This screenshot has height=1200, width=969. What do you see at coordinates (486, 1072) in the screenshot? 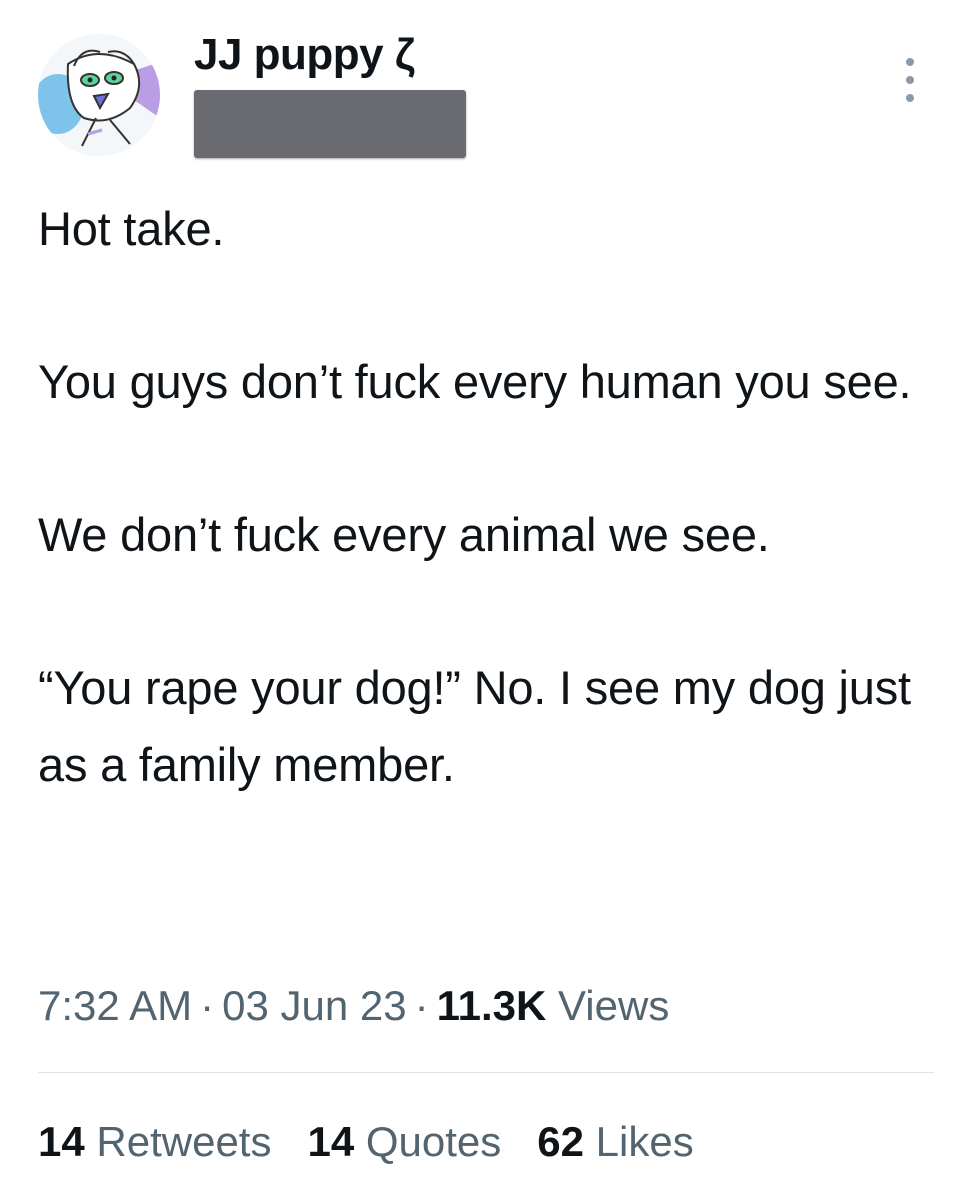
I see `divider` at bounding box center [486, 1072].